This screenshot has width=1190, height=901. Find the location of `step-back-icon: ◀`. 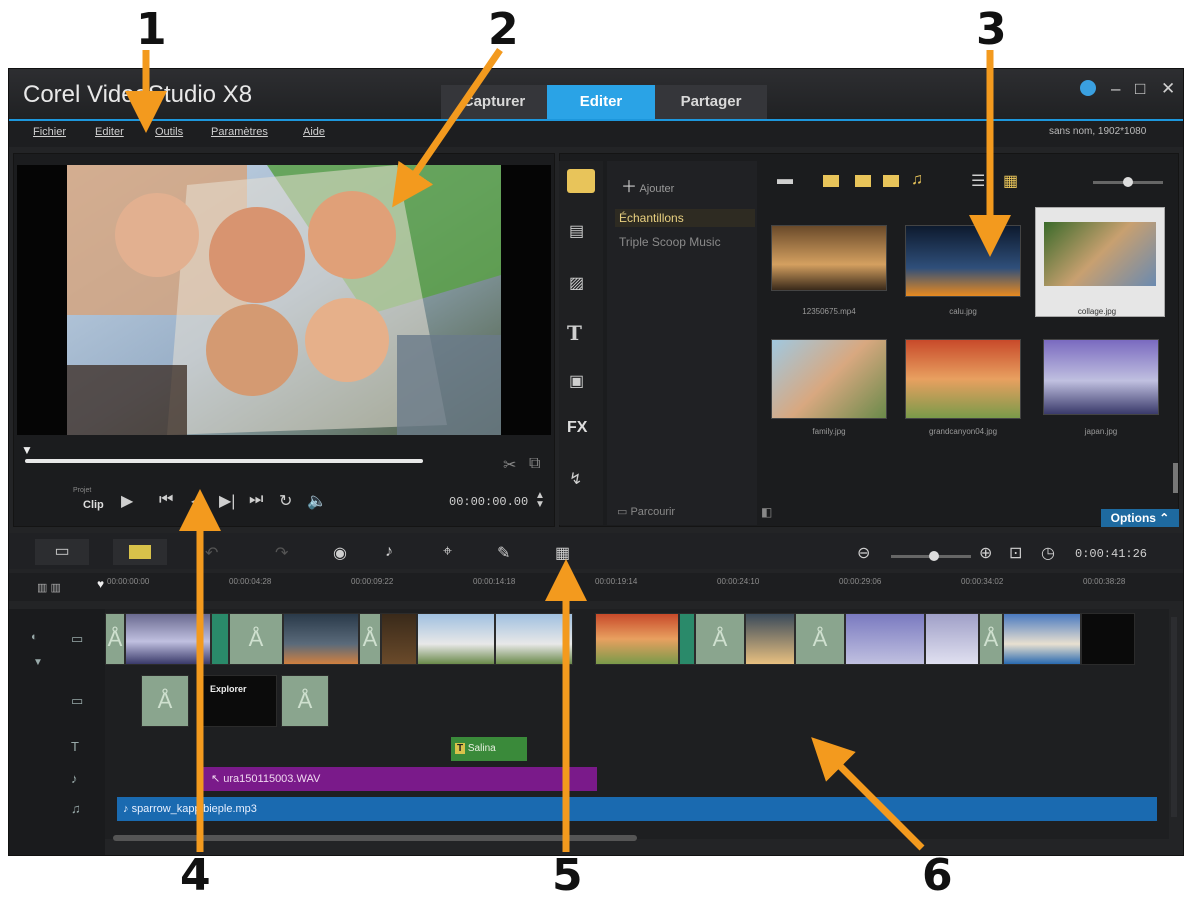

step-back-icon: ◀ is located at coordinates (197, 501).